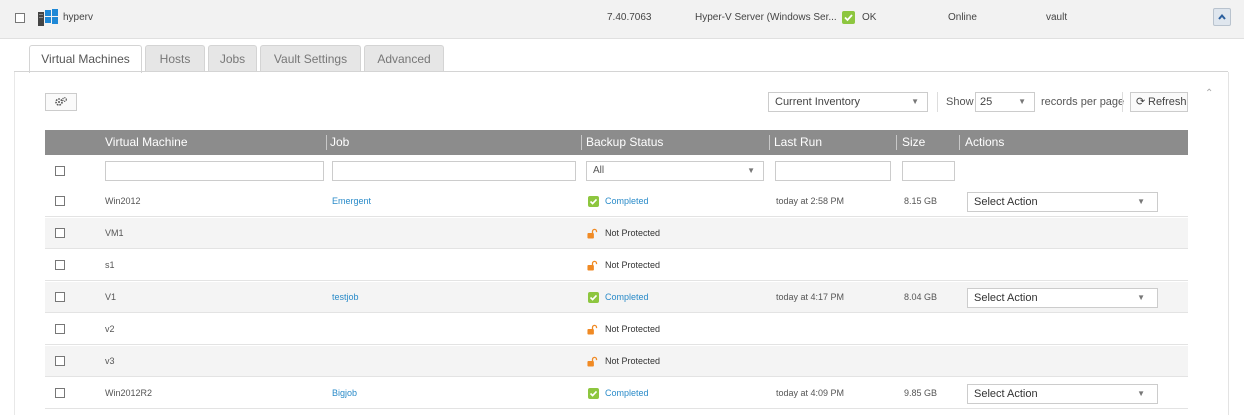 The width and height of the screenshot is (1244, 415). I want to click on host-status: OK, so click(869, 17).